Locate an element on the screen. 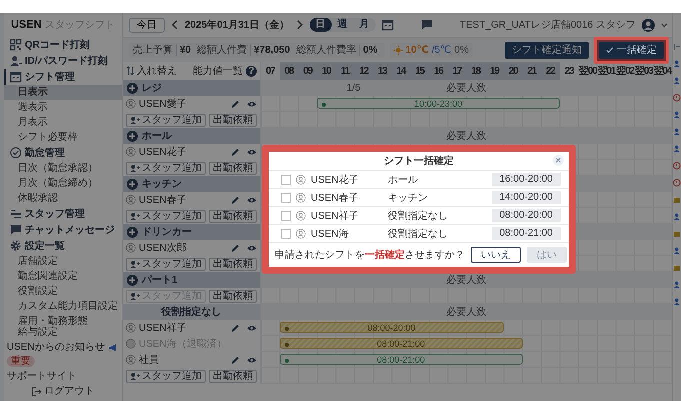  sidebar-item: ID/パスワード打刻 is located at coordinates (63, 61).